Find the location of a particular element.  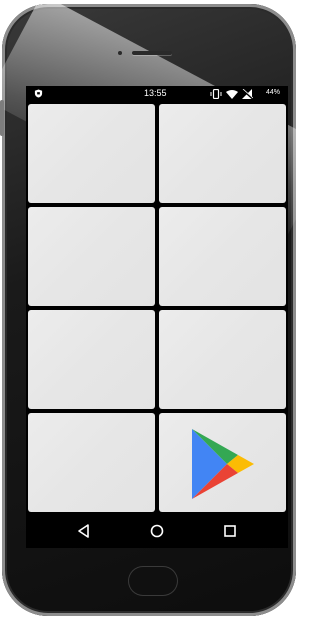

physical-home-button is located at coordinates (153, 581).